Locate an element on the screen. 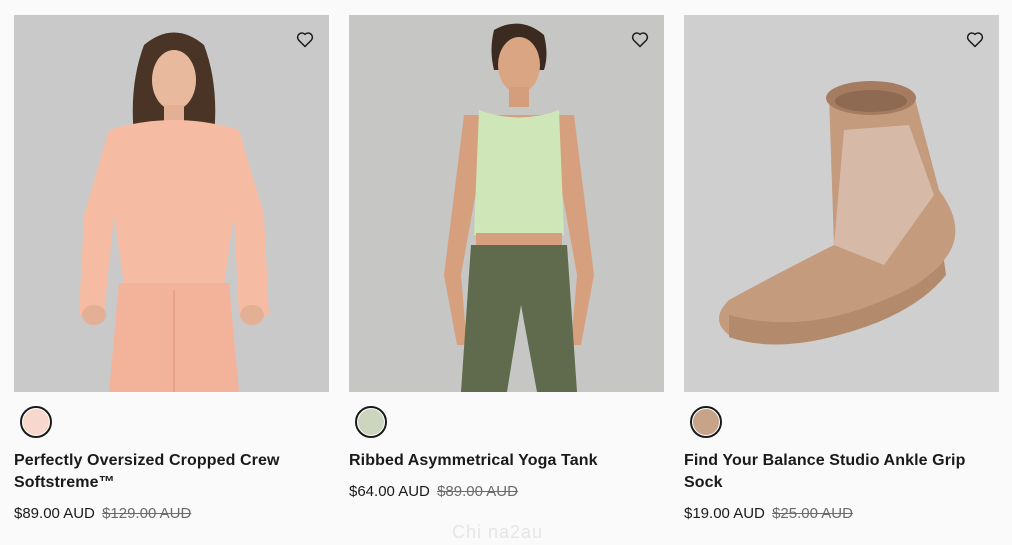  product-title: Find Your Balance Studio Ankle Grip Sock is located at coordinates (841, 472).